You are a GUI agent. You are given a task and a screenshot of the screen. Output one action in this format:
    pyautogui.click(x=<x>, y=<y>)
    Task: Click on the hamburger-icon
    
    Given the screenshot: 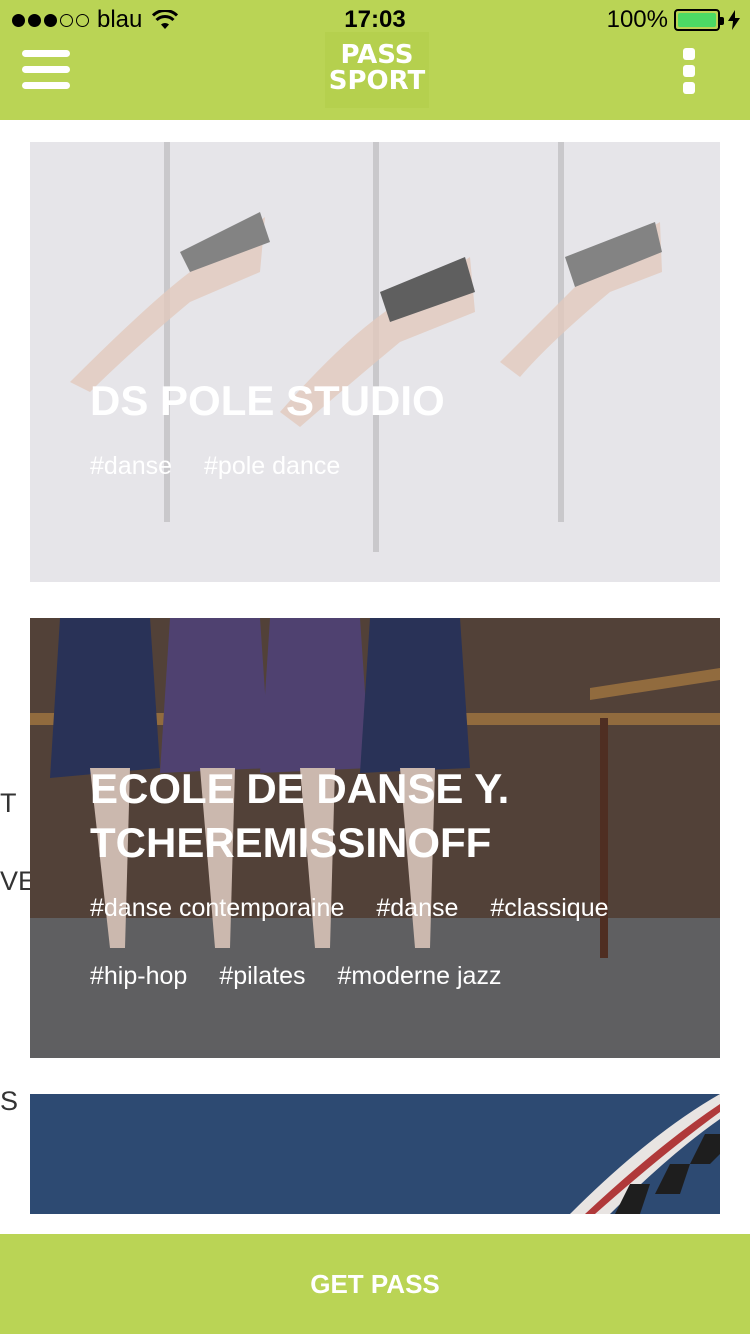 What is the action you would take?
    pyautogui.click(x=46, y=71)
    